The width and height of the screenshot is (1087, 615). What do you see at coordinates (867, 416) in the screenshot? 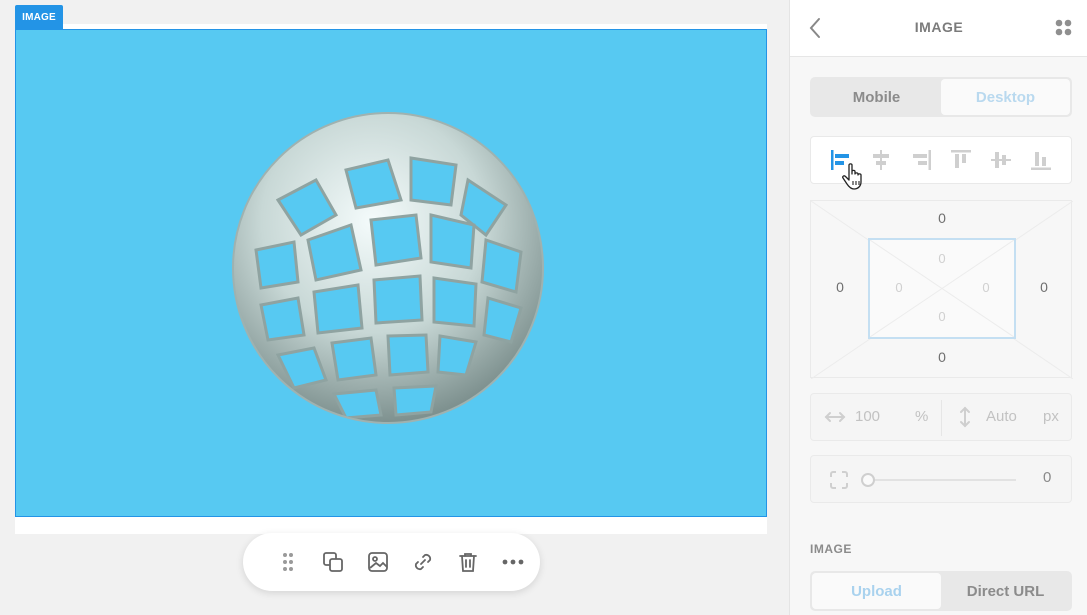
I see `width-value: 100` at bounding box center [867, 416].